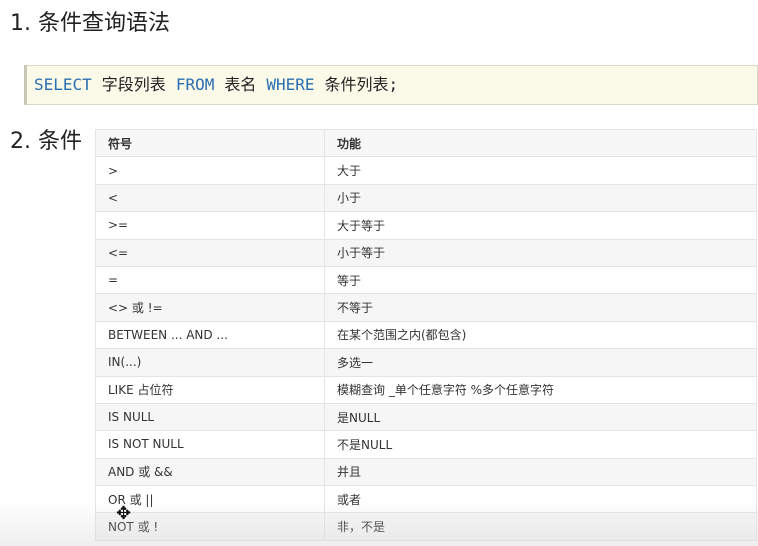 This screenshot has width=758, height=546. What do you see at coordinates (210, 143) in the screenshot?
I see `header-symbol: 符号` at bounding box center [210, 143].